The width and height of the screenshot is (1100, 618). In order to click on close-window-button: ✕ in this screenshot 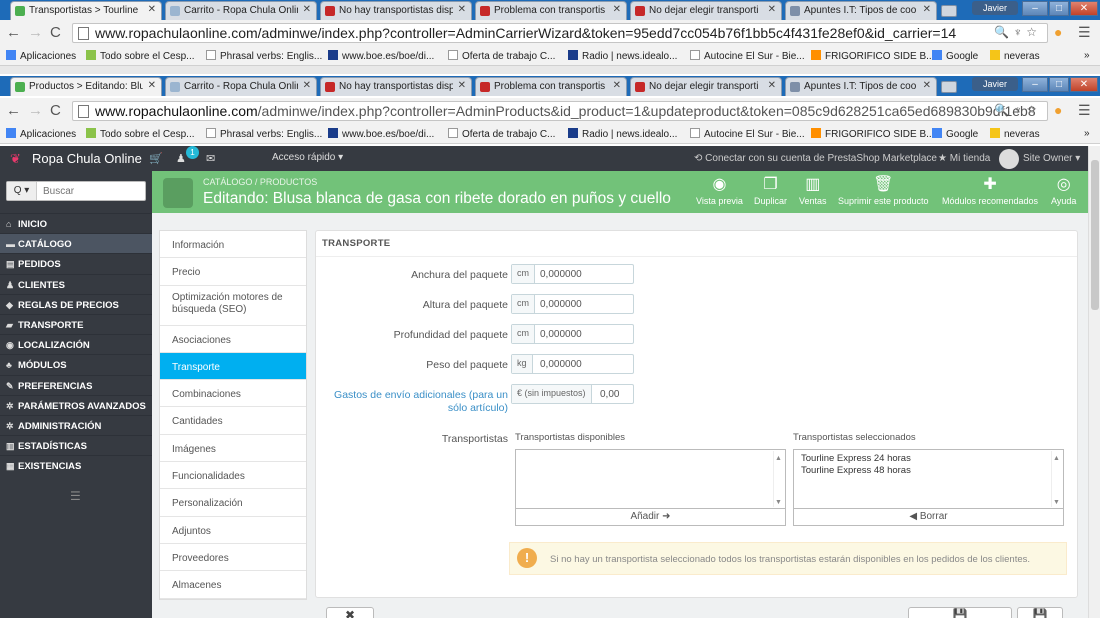, I will do `click(1084, 8)`.